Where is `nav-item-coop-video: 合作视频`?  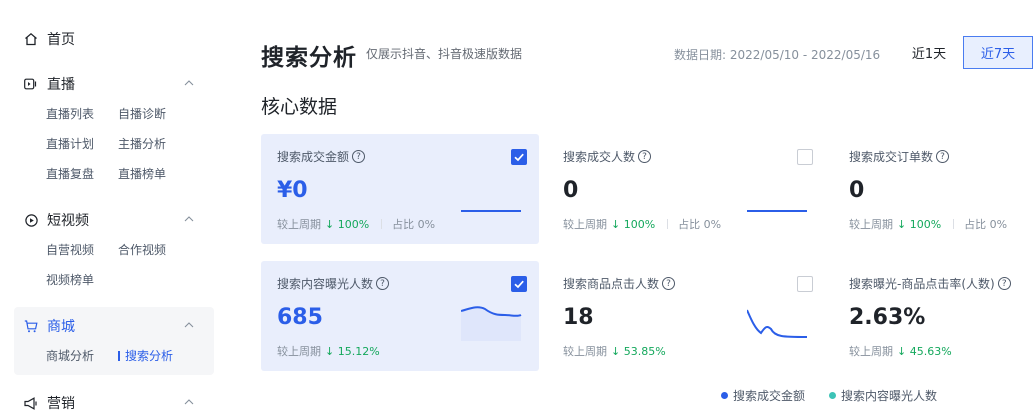 nav-item-coop-video: 合作视频 is located at coordinates (154, 250).